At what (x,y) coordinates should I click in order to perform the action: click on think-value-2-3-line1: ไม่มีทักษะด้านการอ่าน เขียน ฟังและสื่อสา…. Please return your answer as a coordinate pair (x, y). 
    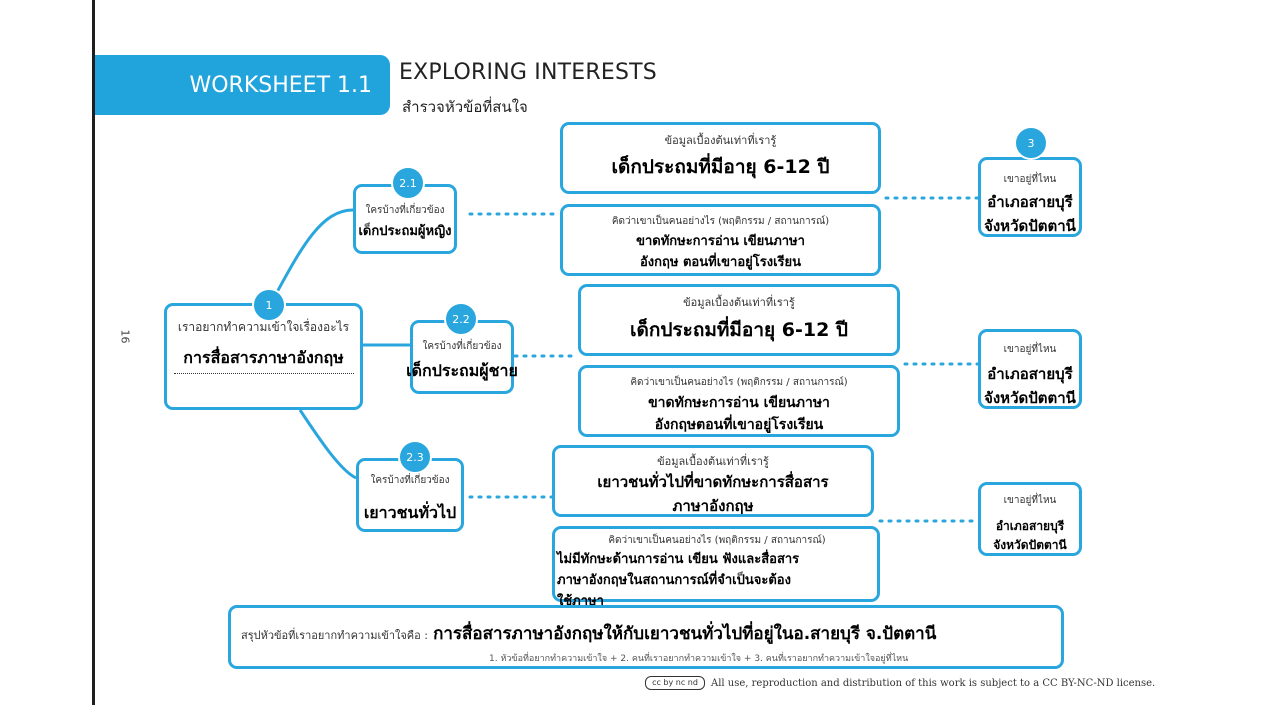
    Looking at the image, I should click on (678, 559).